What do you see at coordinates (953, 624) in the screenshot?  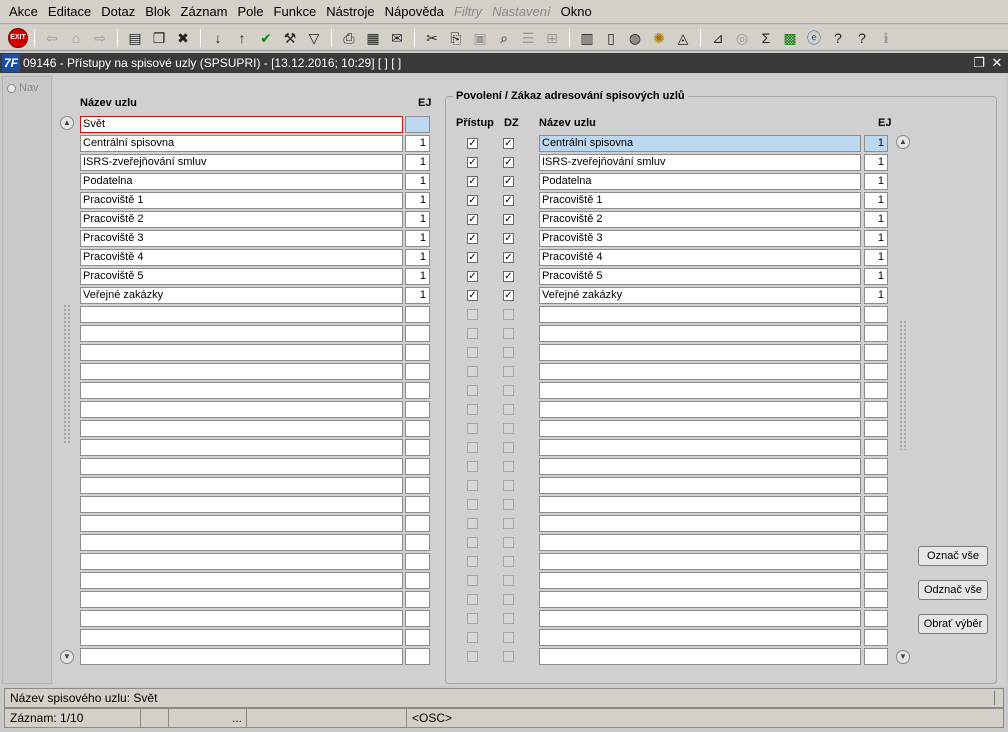 I see `invert-selection-button: Obrať výběr` at bounding box center [953, 624].